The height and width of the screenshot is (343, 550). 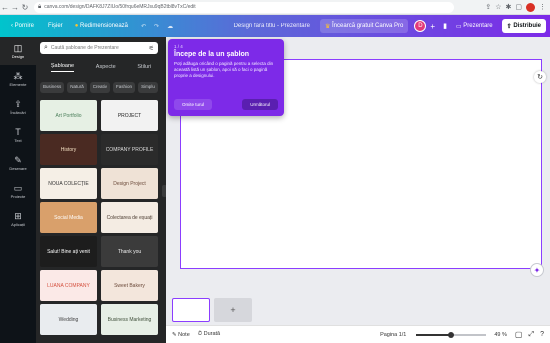 What do you see at coordinates (62, 67) in the screenshot?
I see `tab-templates: Șabloane` at bounding box center [62, 67].